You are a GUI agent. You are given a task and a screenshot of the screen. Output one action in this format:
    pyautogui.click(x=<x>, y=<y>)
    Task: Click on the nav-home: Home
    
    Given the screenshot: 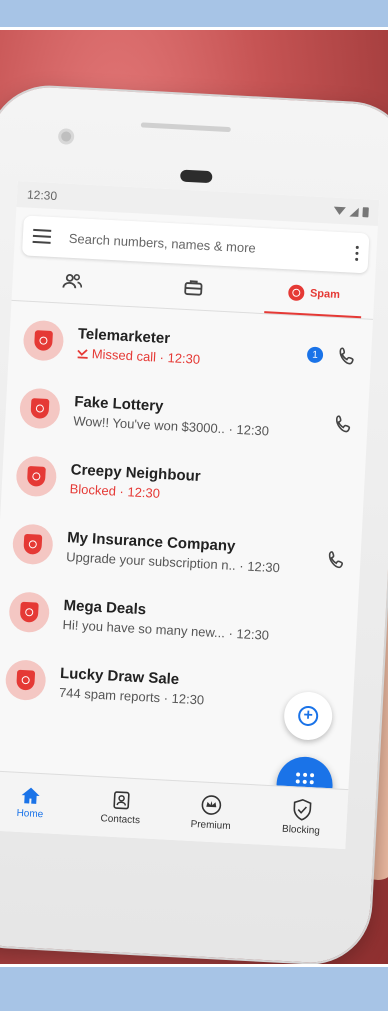 What is the action you would take?
    pyautogui.click(x=38, y=803)
    